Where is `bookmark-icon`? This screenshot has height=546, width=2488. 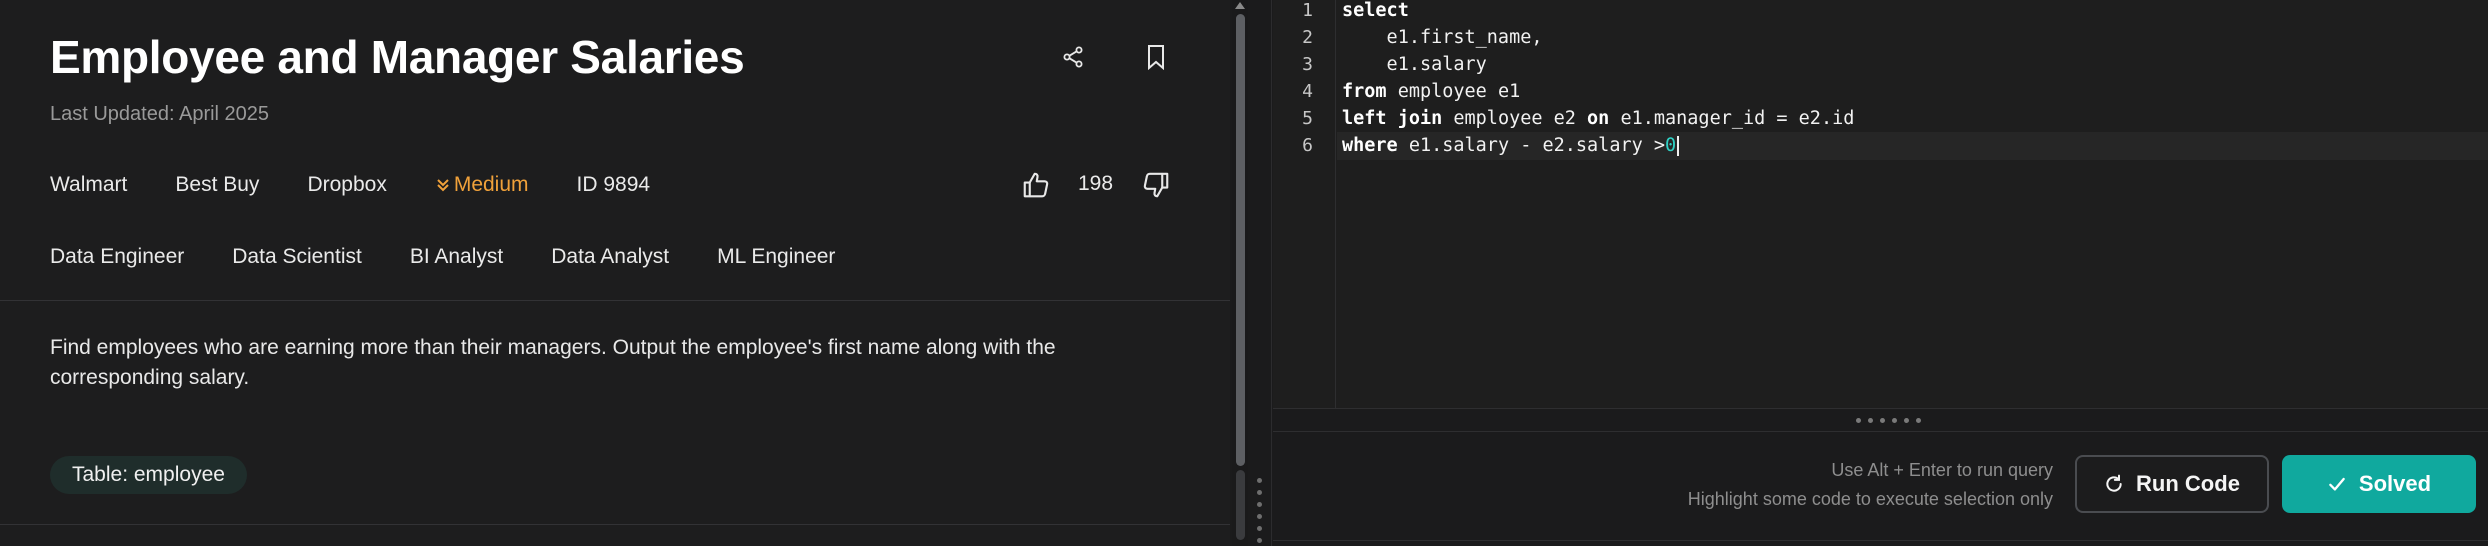
bookmark-icon is located at coordinates (1156, 57).